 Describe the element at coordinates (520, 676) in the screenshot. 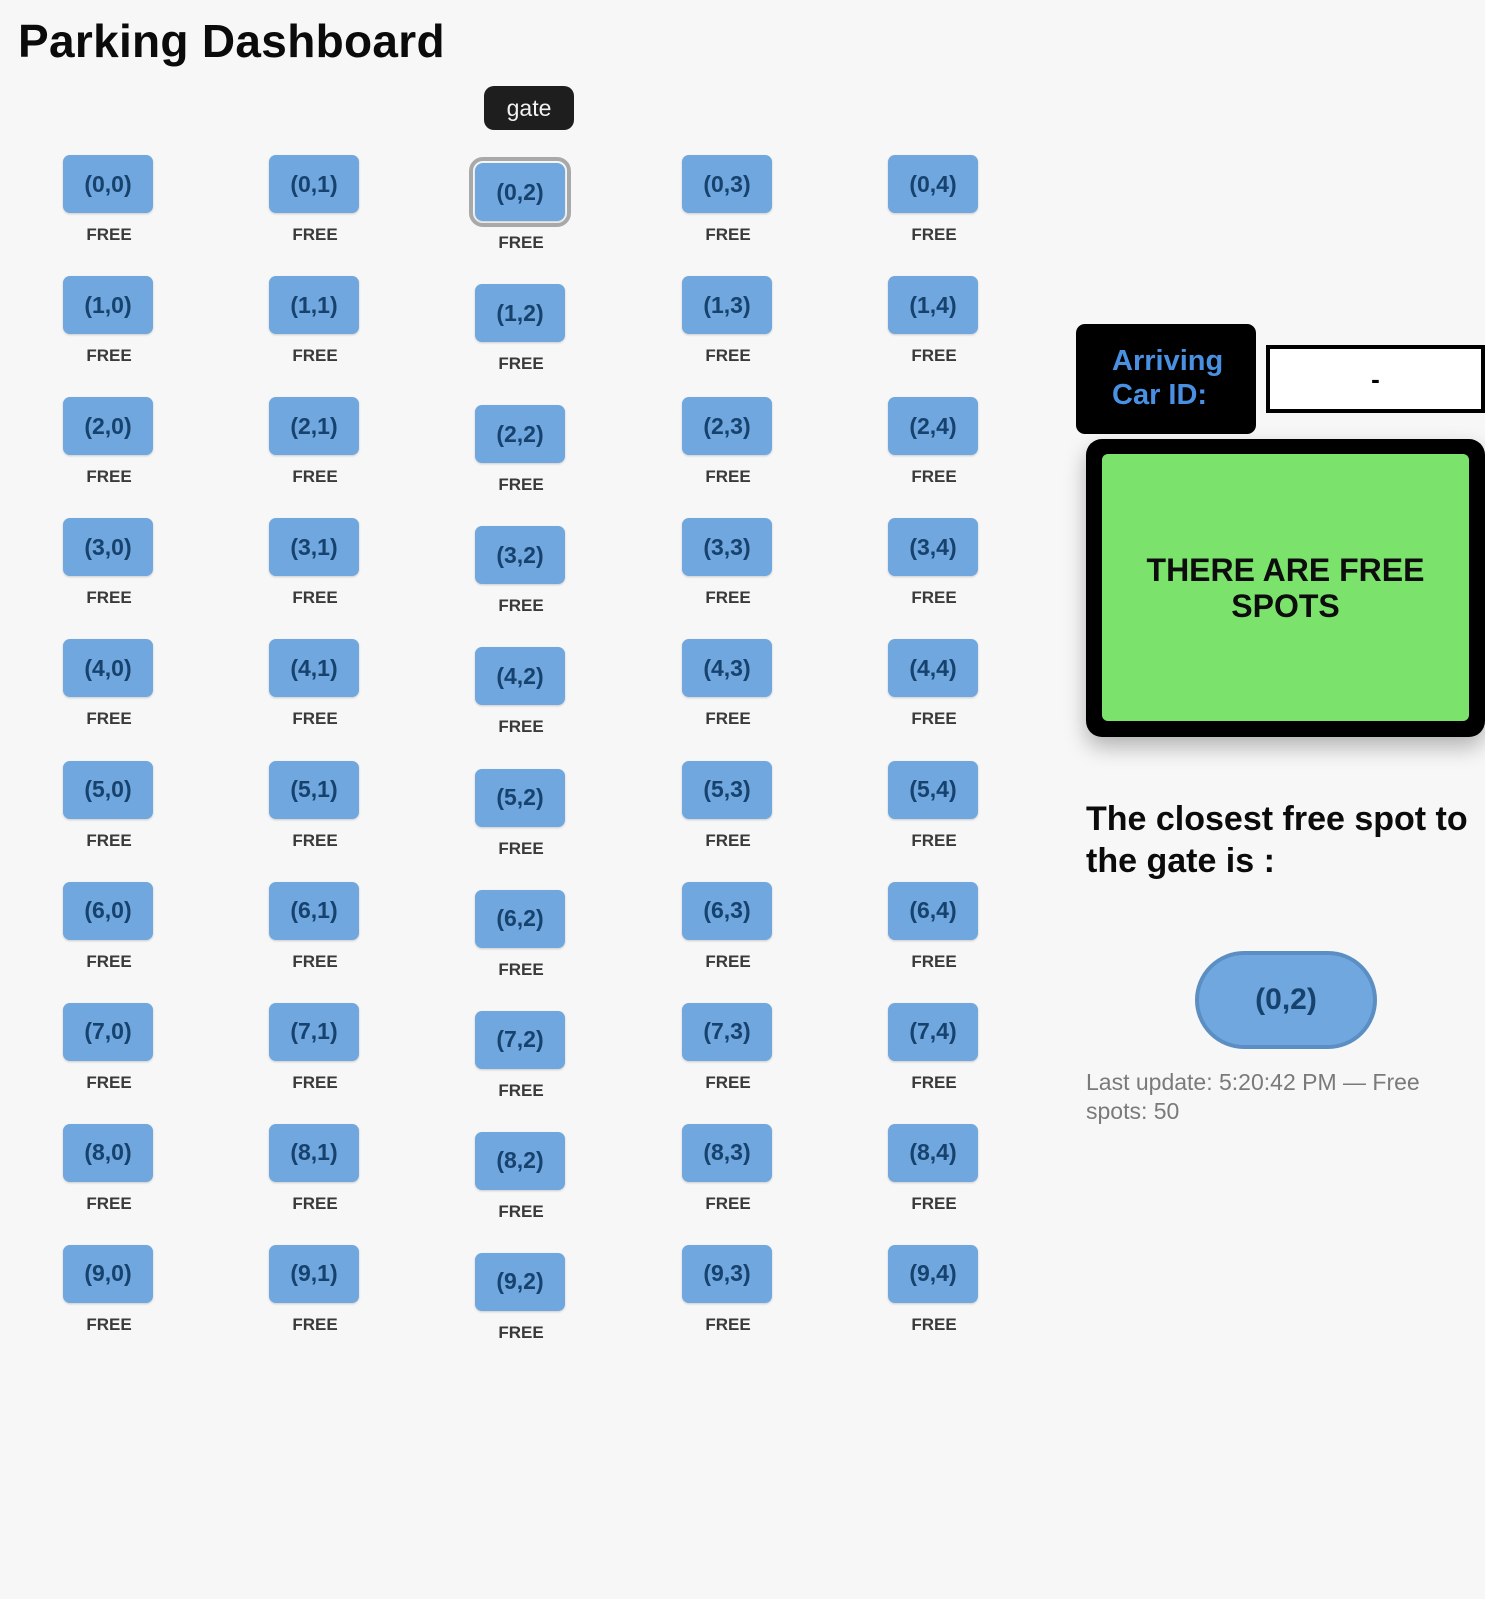

I see `parking-spot-button: (4,2)` at that location.